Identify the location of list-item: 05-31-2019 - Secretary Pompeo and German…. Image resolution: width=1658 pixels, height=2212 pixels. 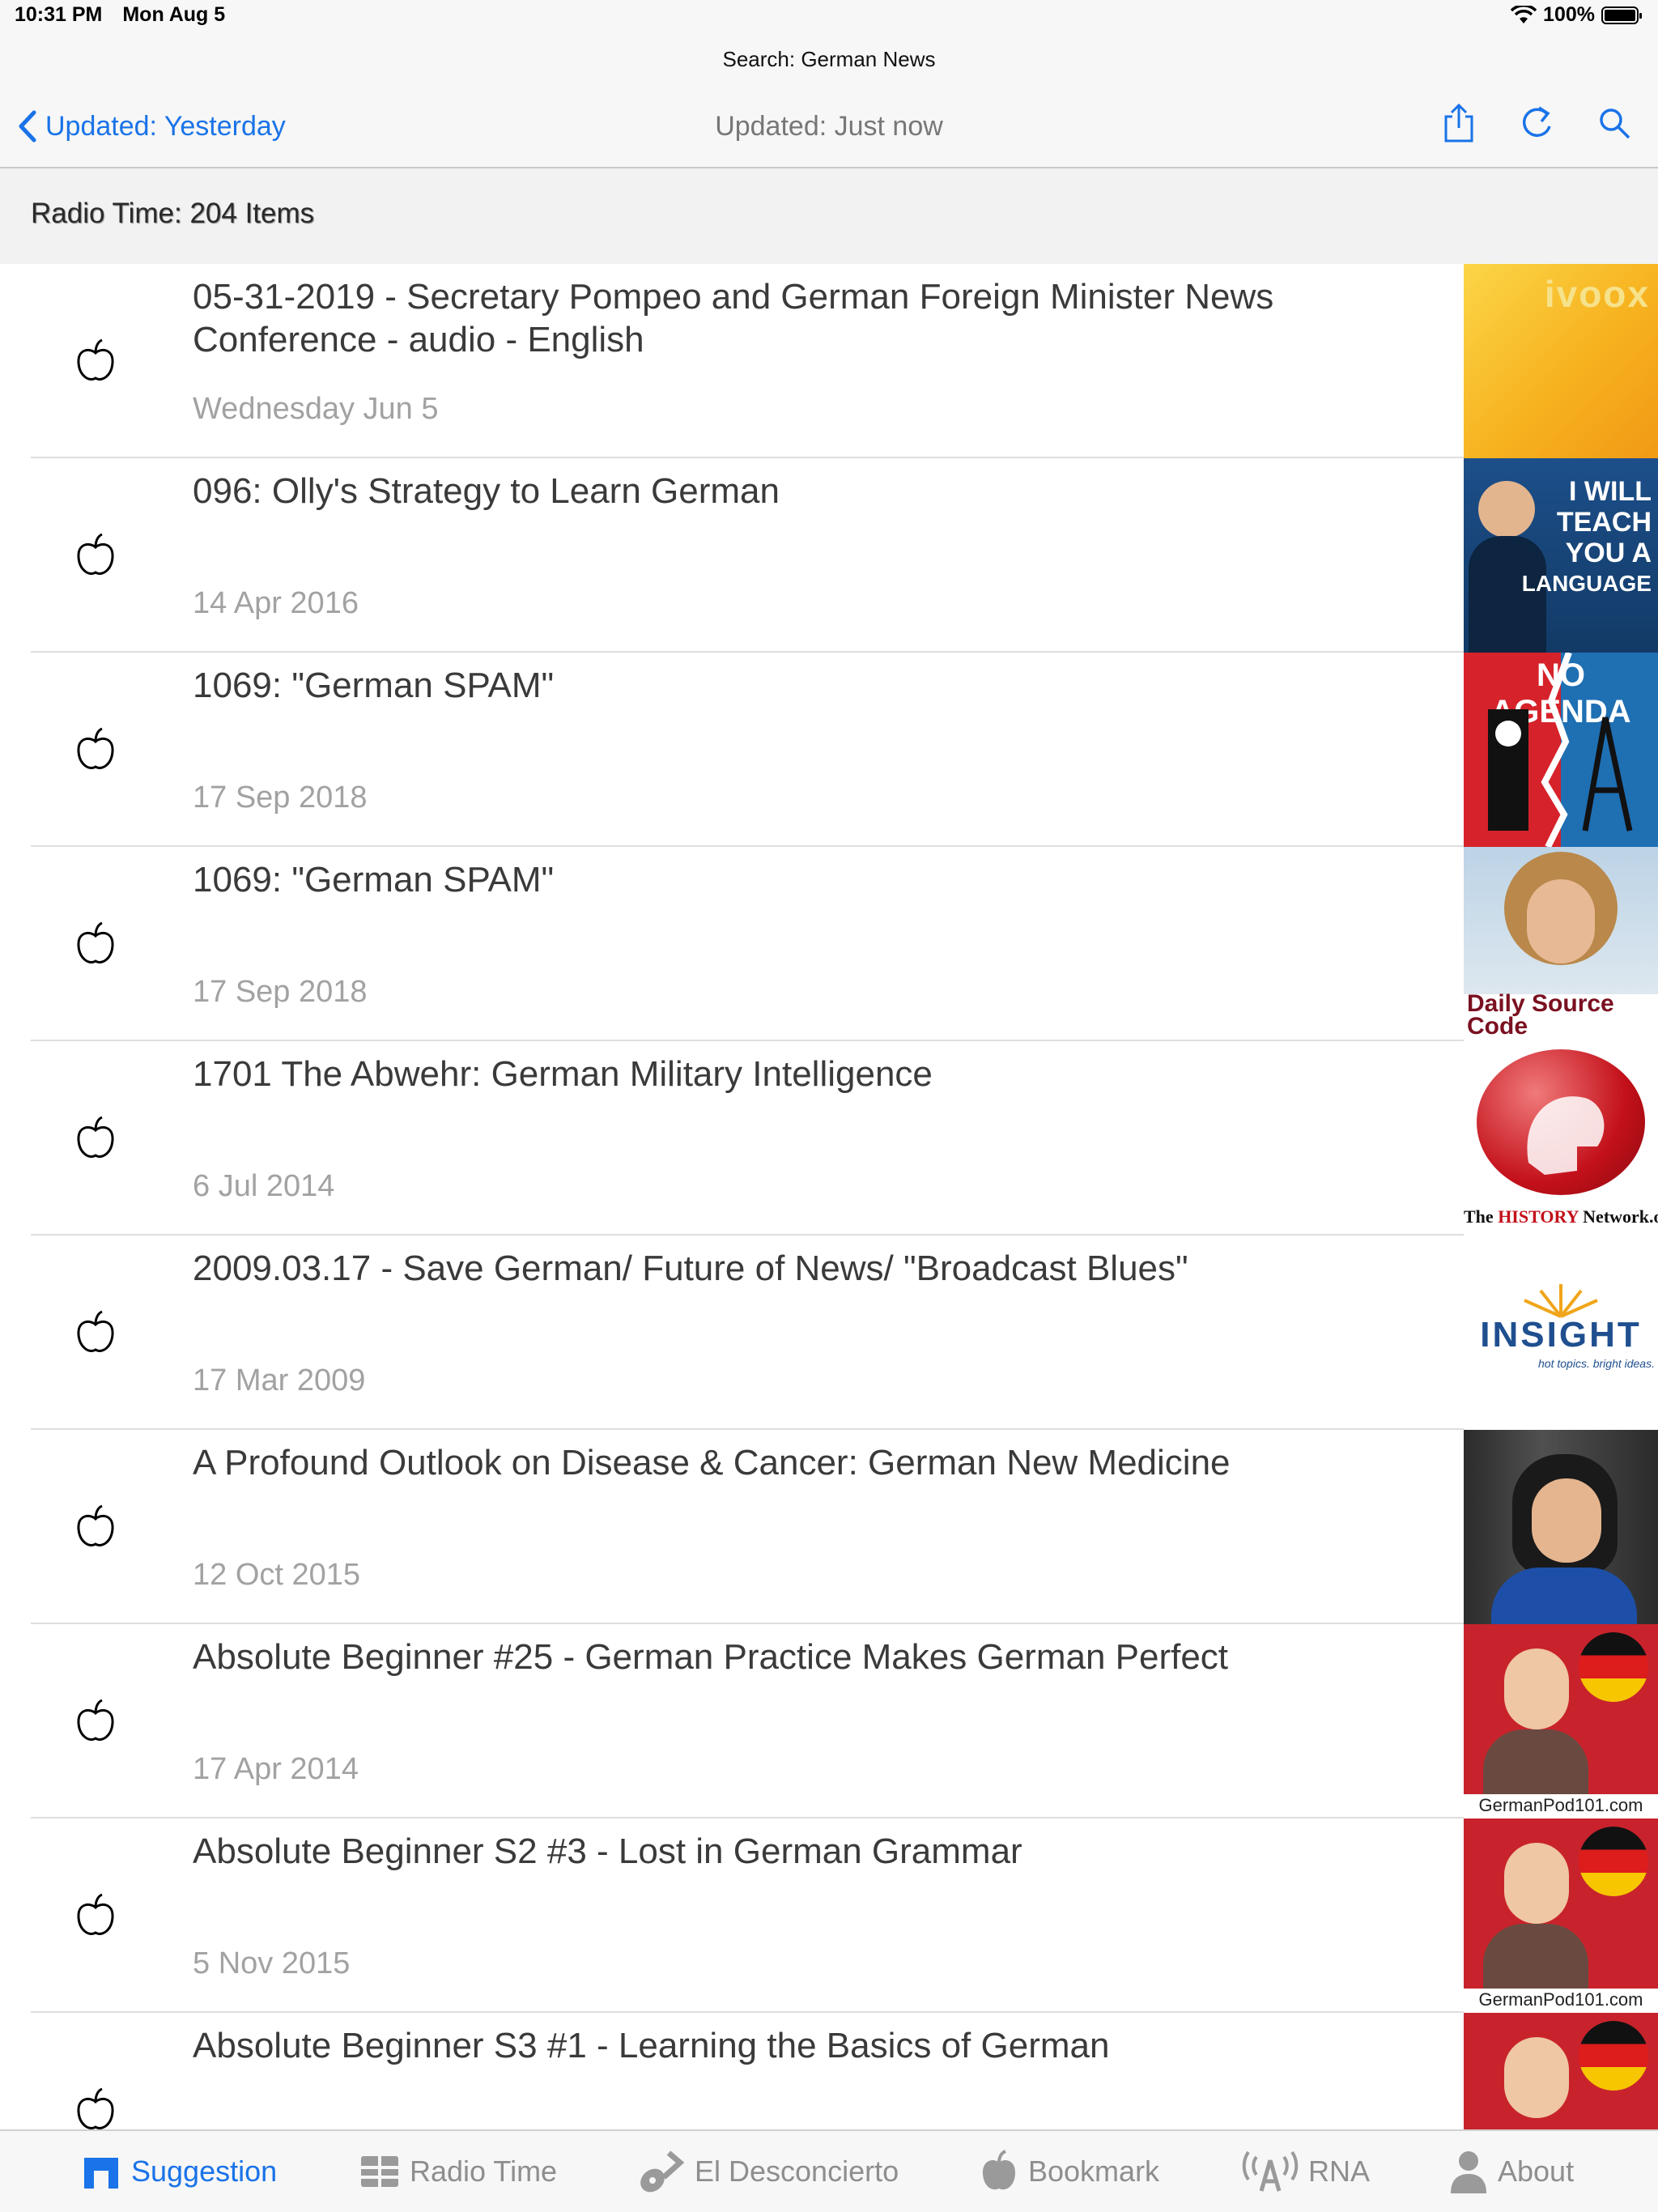
(829, 361).